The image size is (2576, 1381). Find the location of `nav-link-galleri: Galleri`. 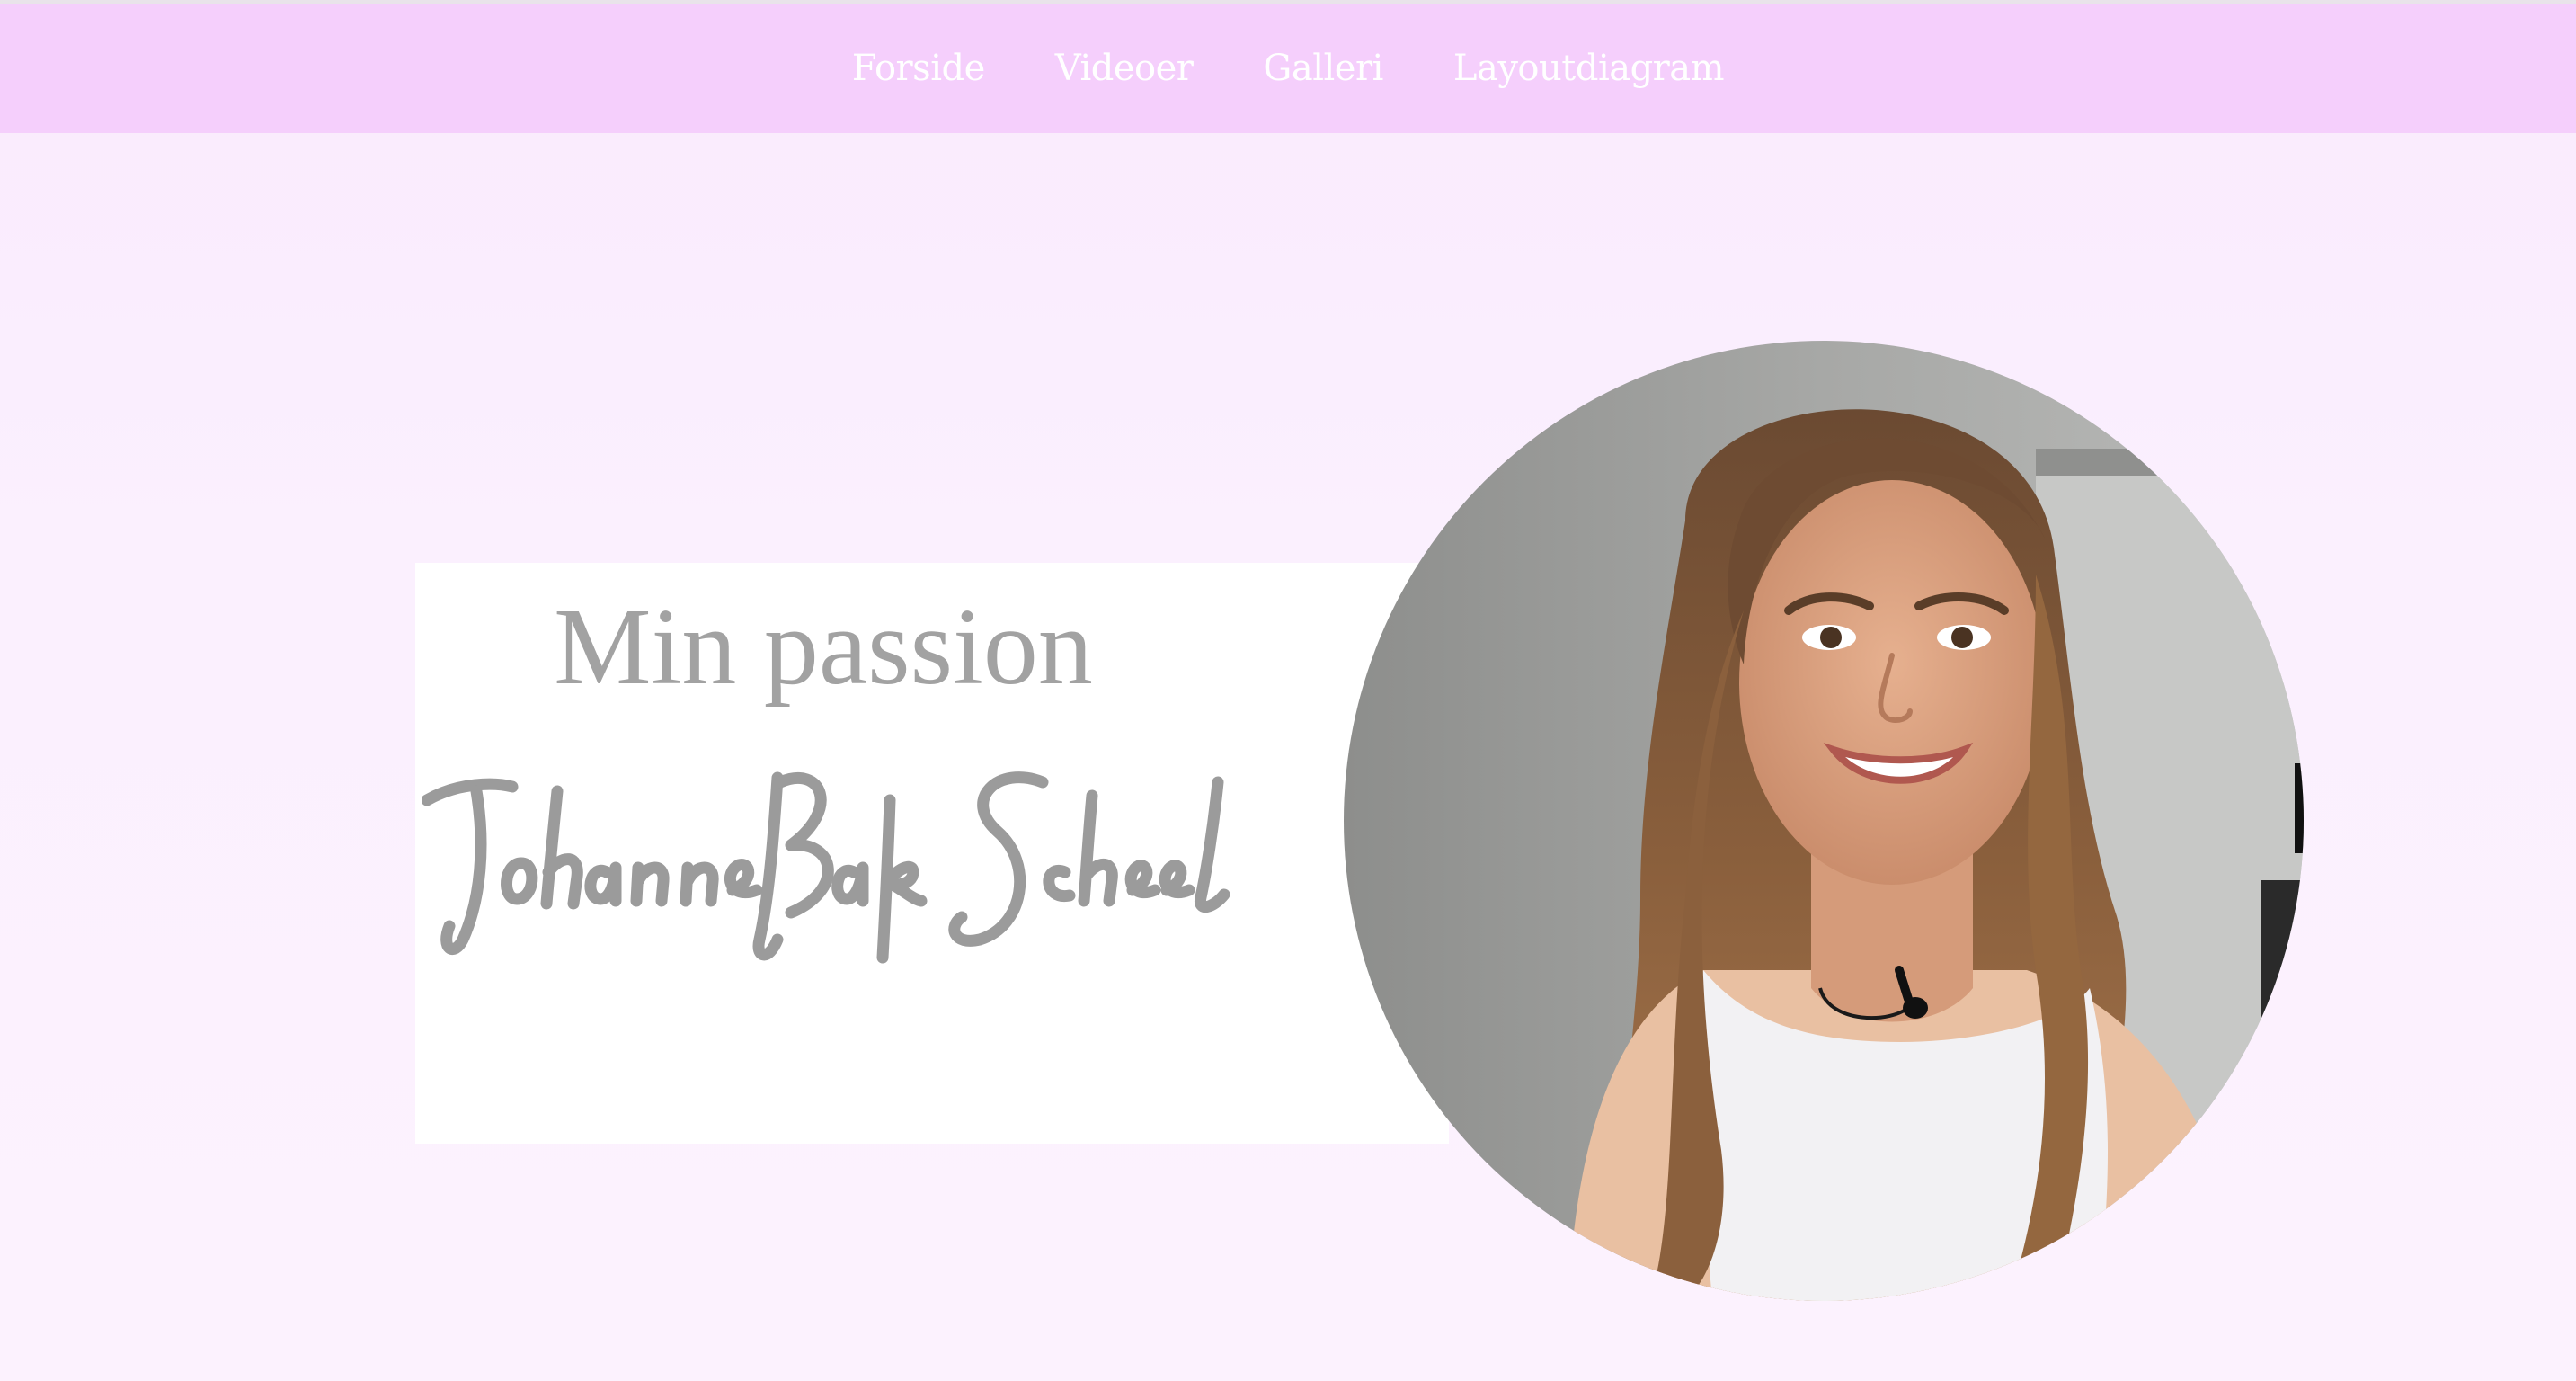

nav-link-galleri: Galleri is located at coordinates (1323, 68).